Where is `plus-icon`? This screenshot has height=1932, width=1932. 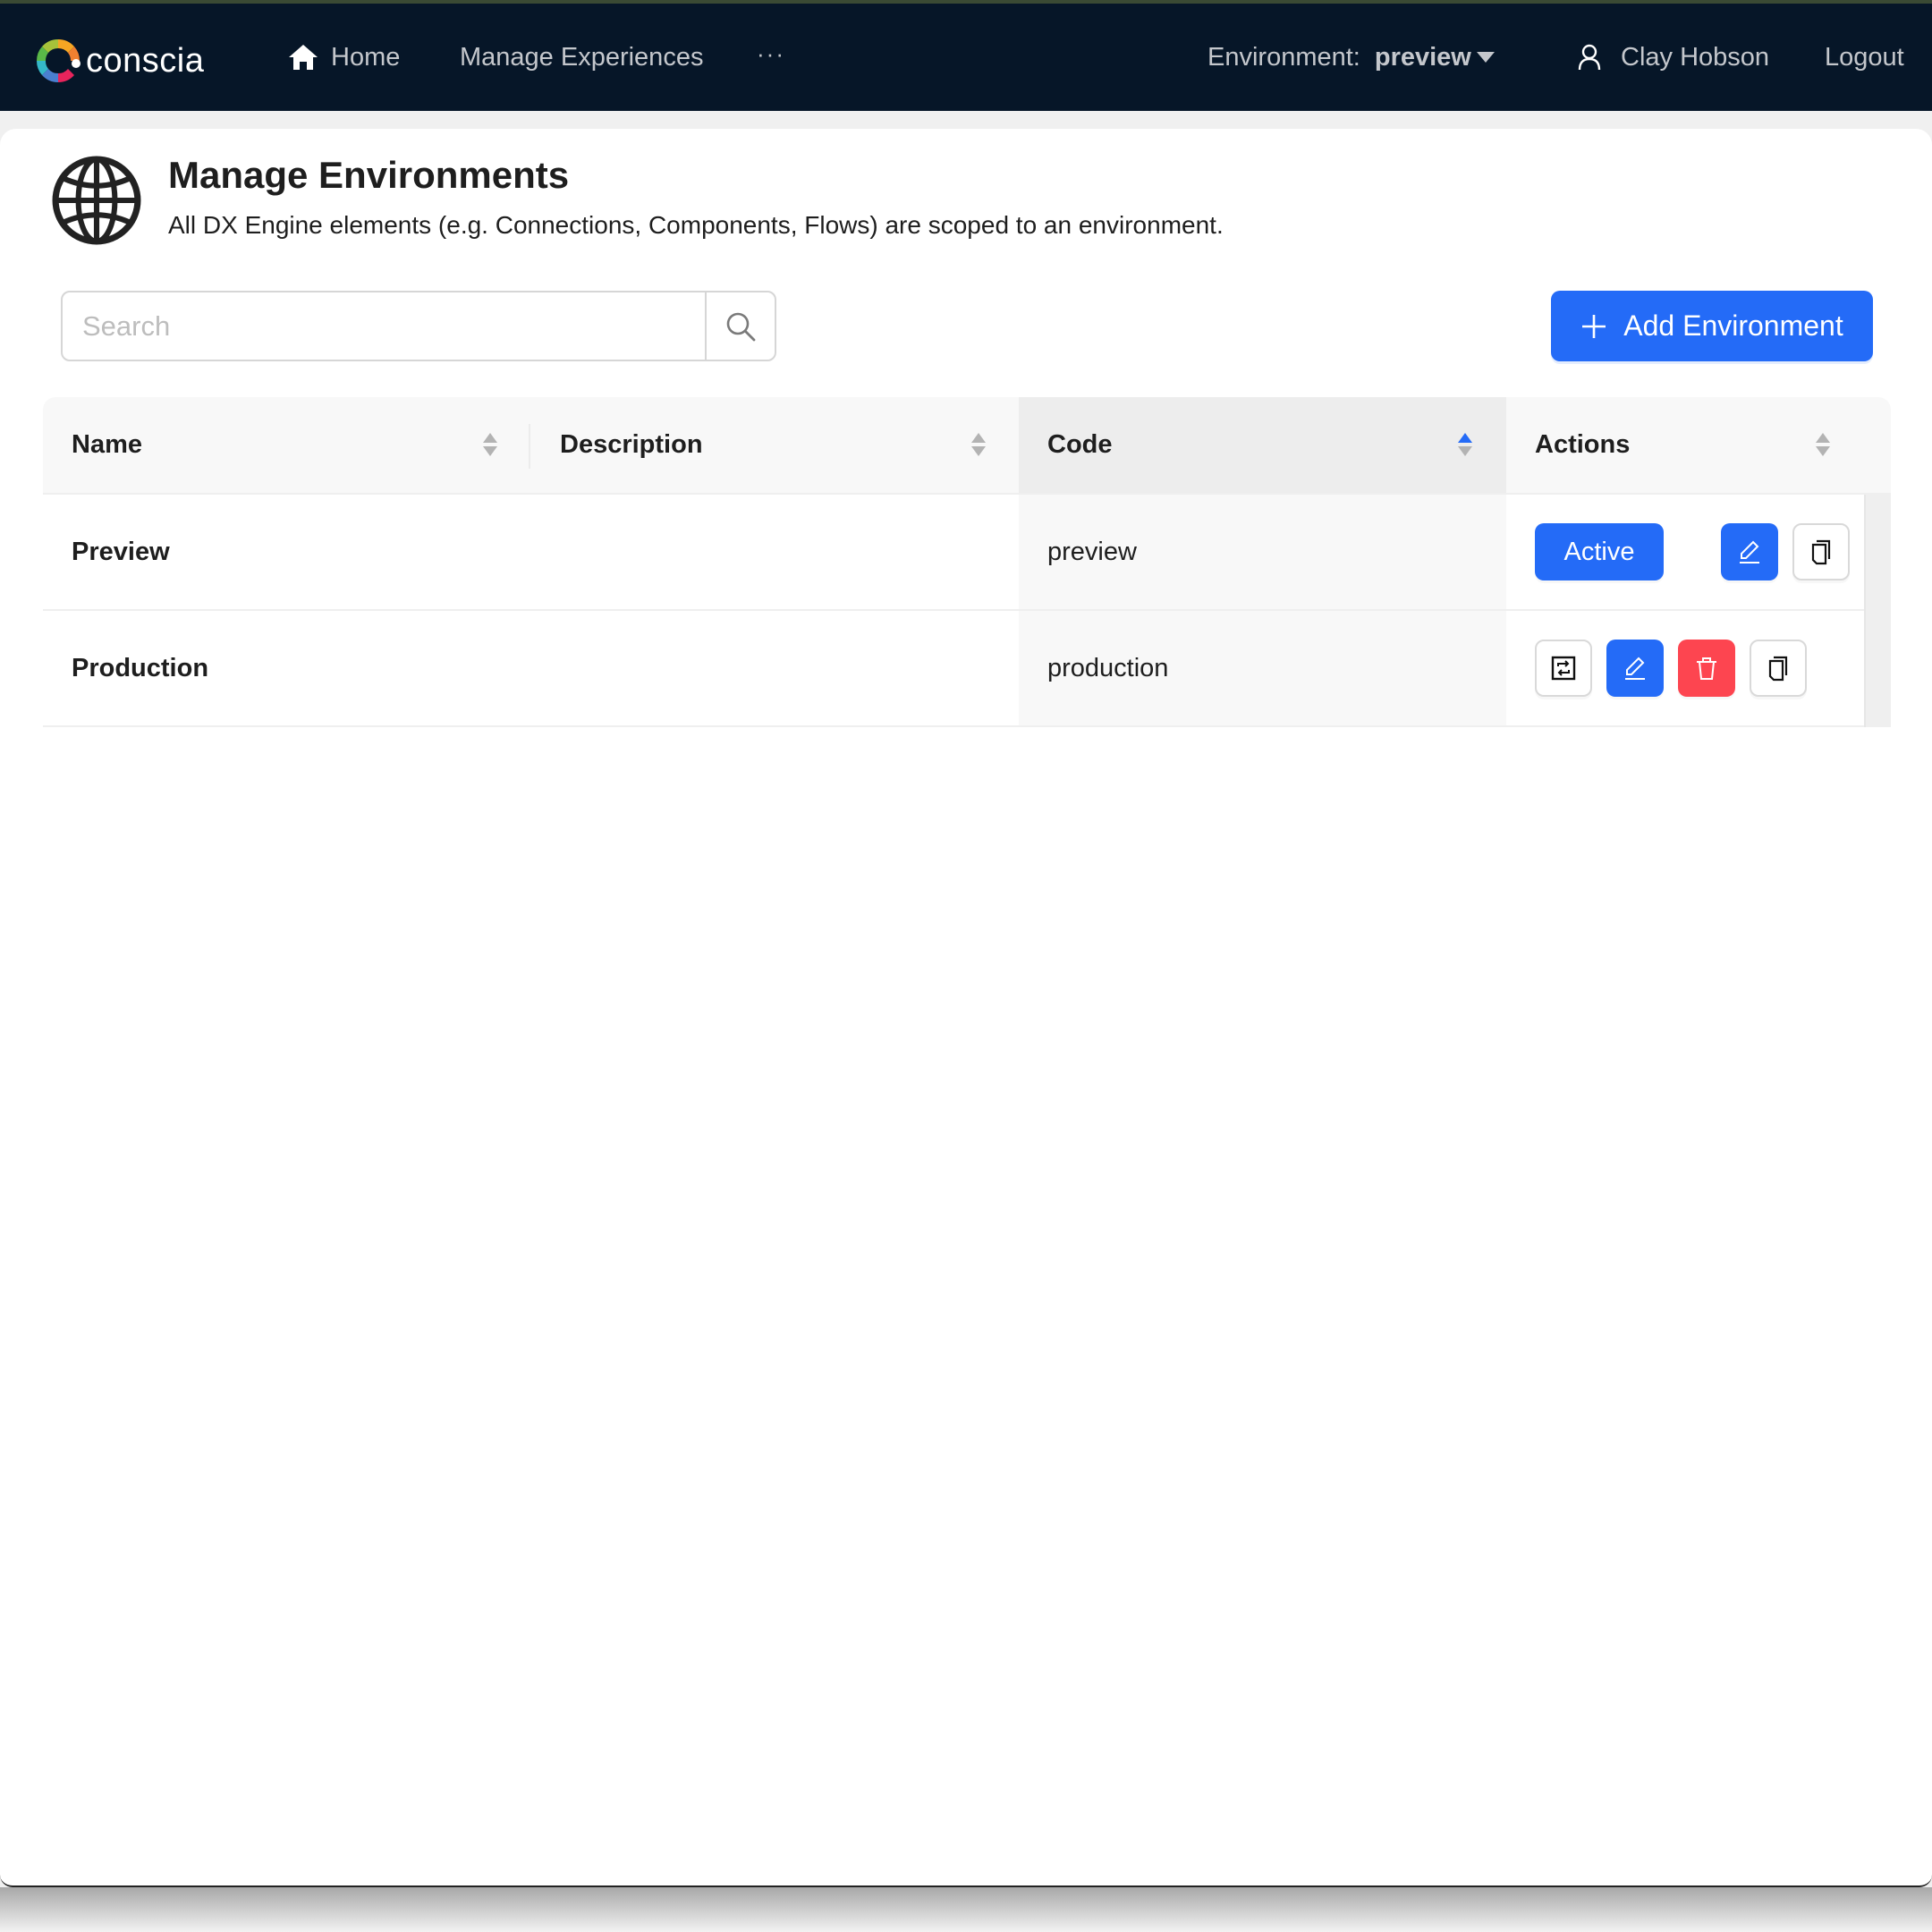
plus-icon is located at coordinates (1594, 326).